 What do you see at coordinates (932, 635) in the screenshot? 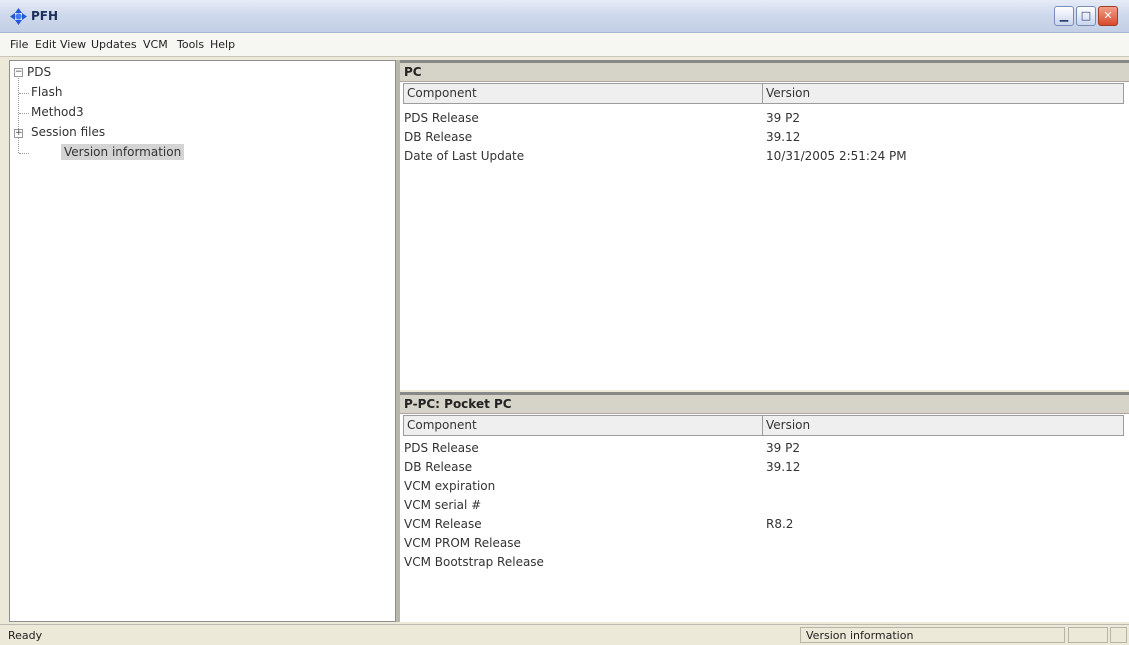
I see `status-pane: Version information` at bounding box center [932, 635].